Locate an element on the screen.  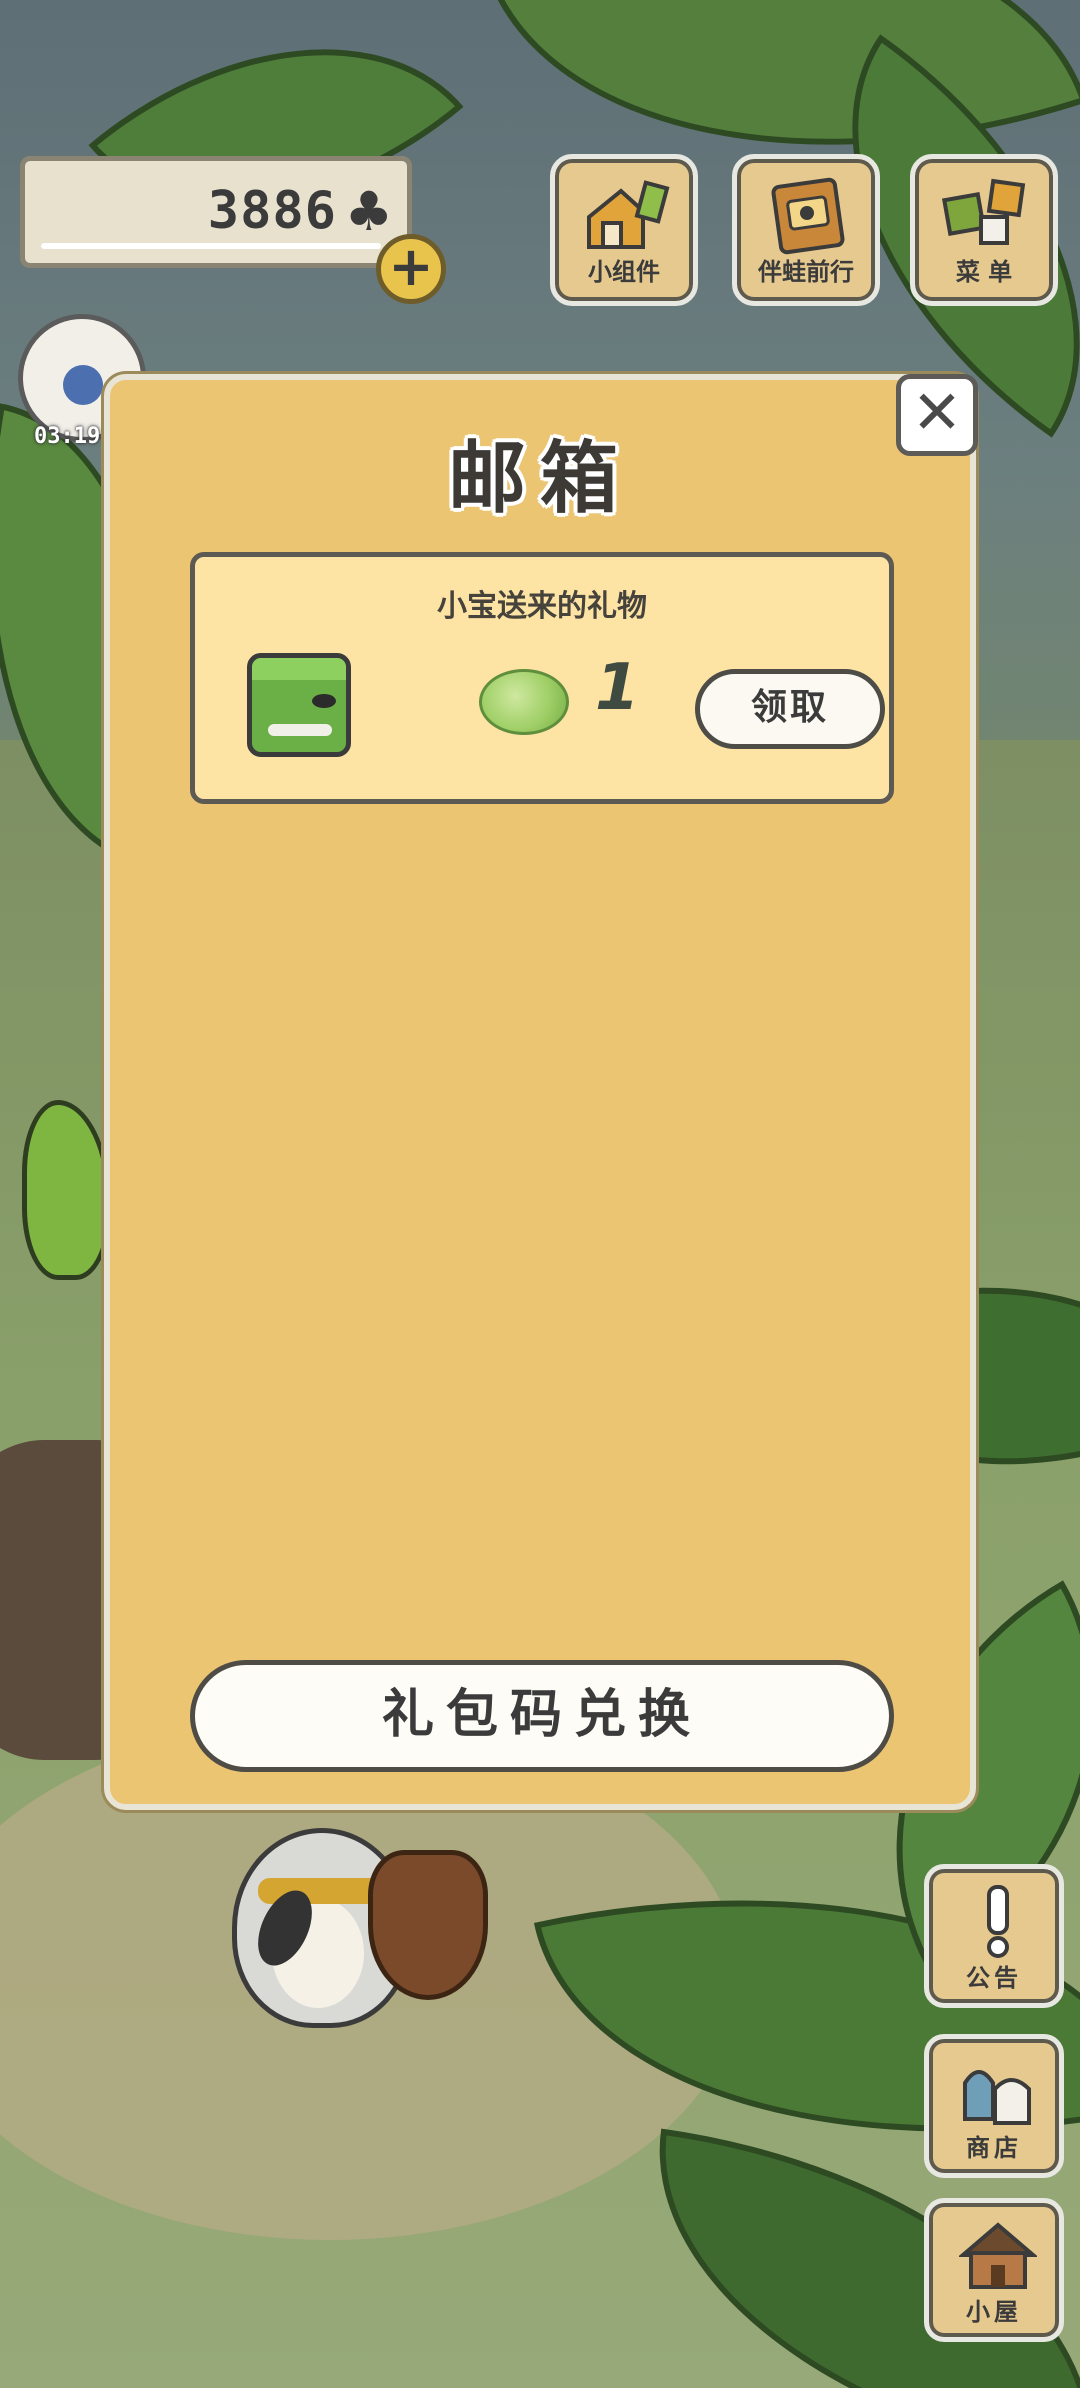
cabbage-icon is located at coordinates (524, 702).